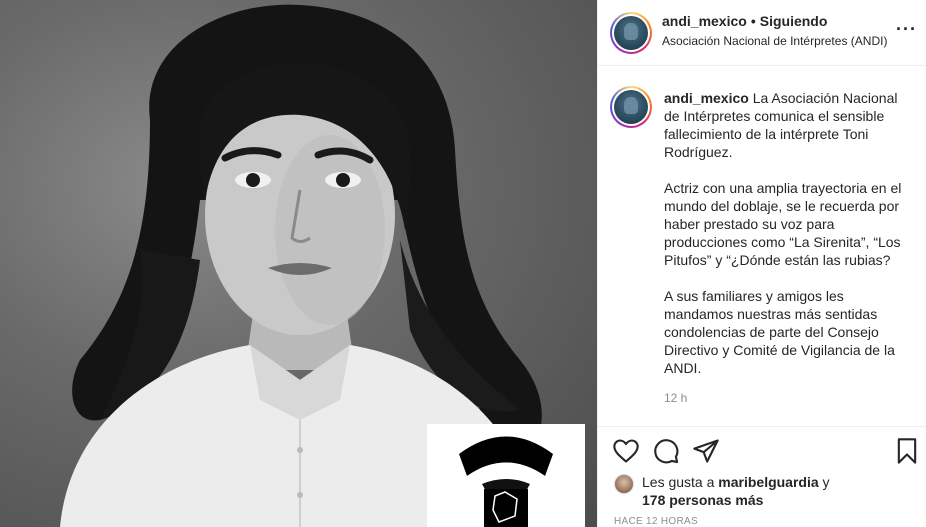 This screenshot has width=926, height=527. I want to click on caption-avatar, so click(631, 107).